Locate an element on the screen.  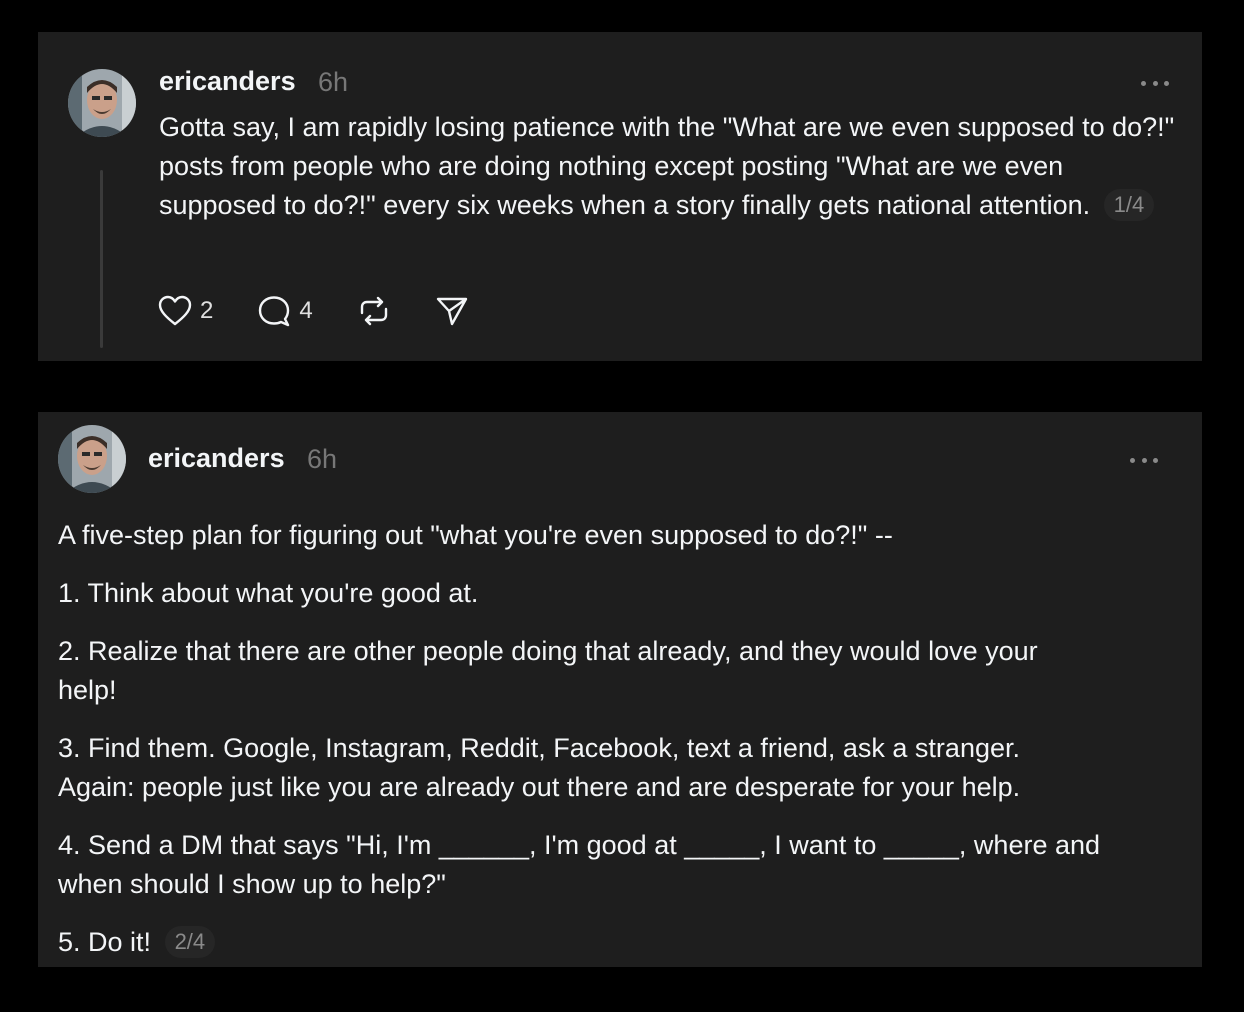
like-count: 2 is located at coordinates (207, 310).